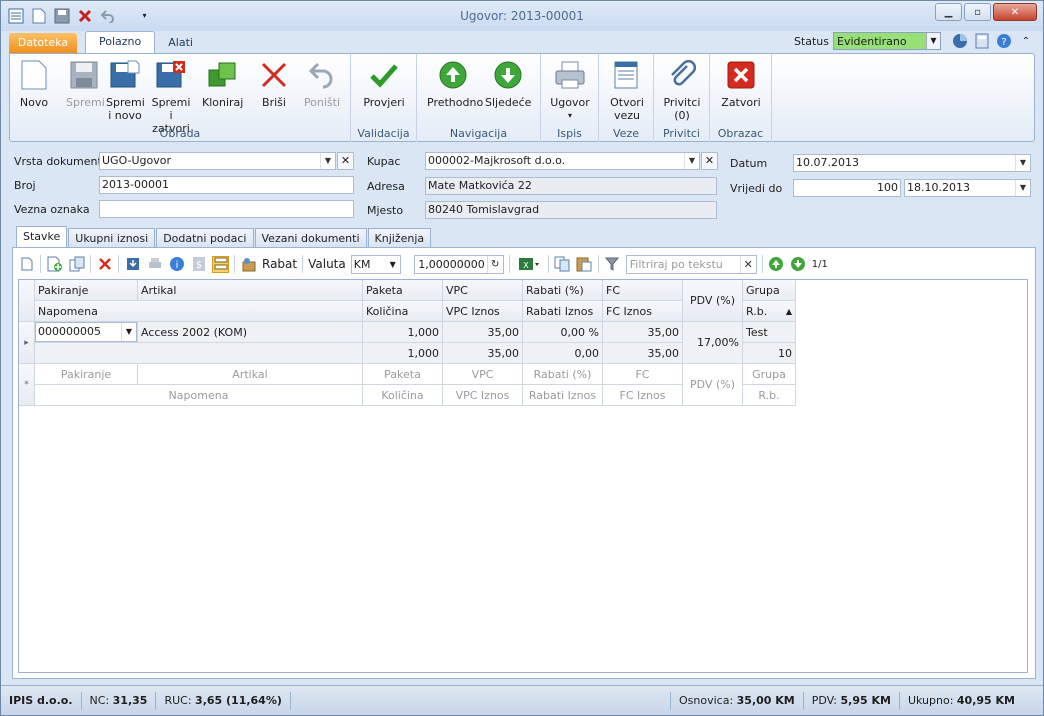  What do you see at coordinates (563, 332) in the screenshot?
I see `rabati-cell: 0,00 %` at bounding box center [563, 332].